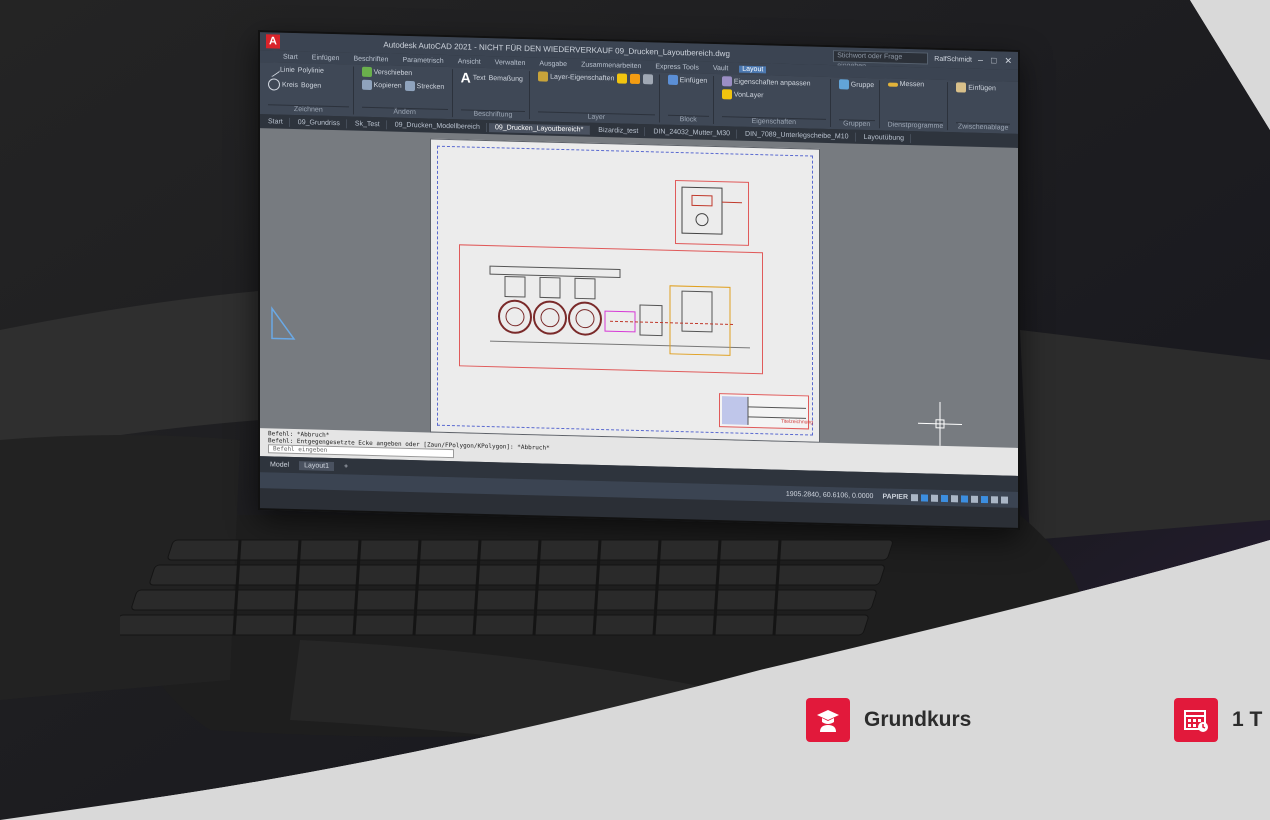 The image size is (1270, 820). What do you see at coordinates (918, 719) in the screenshot?
I see `course-level-label: Grundkurs` at bounding box center [918, 719].